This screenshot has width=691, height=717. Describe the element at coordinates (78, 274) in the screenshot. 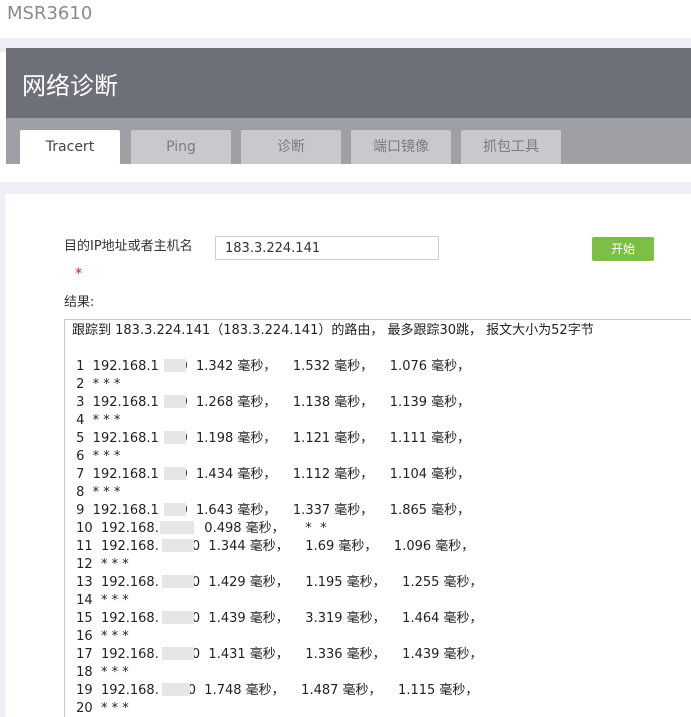

I see `required-mark: *` at that location.